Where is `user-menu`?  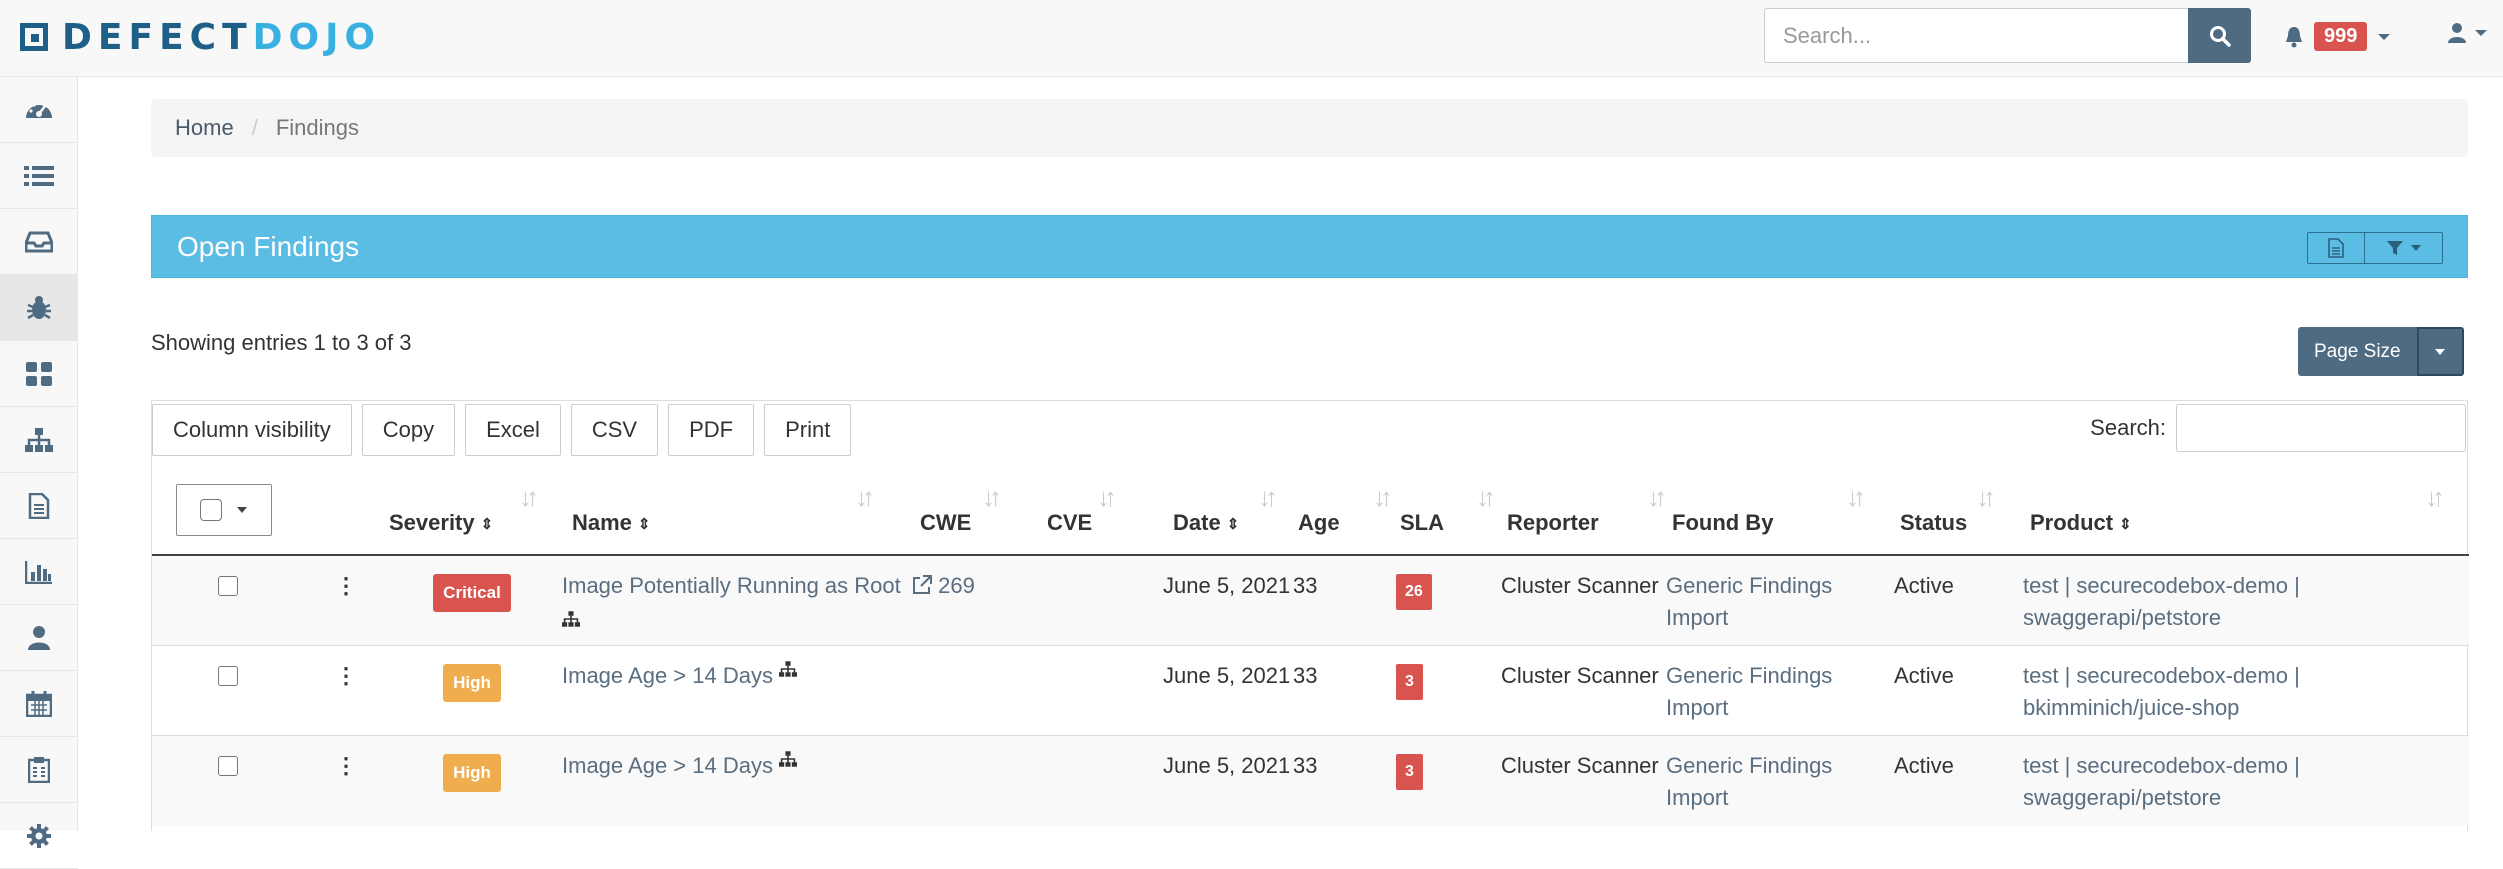
user-menu is located at coordinates (2468, 33).